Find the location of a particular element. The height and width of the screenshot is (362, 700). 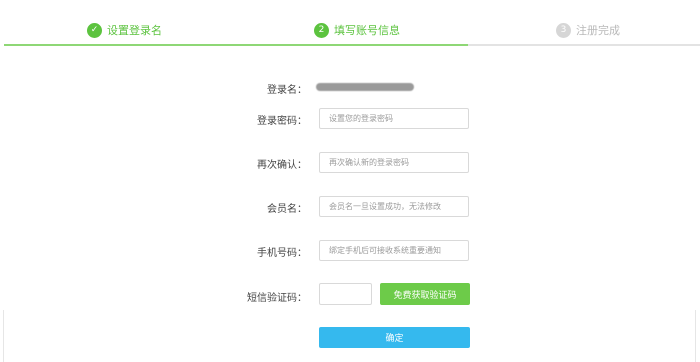

step-label: 注册完成 is located at coordinates (598, 30).